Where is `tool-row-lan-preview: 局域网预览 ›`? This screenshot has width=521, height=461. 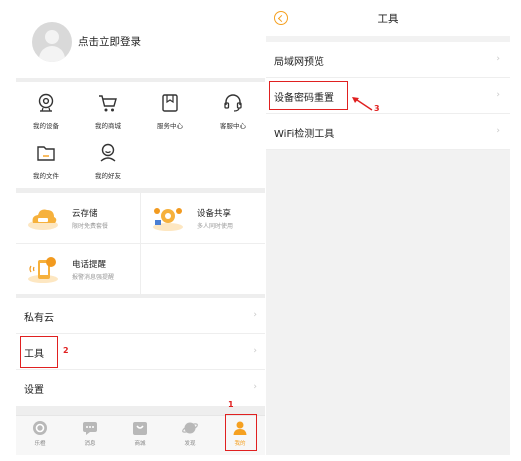
tool-row-lan-preview: 局域网预览 › is located at coordinates (388, 60).